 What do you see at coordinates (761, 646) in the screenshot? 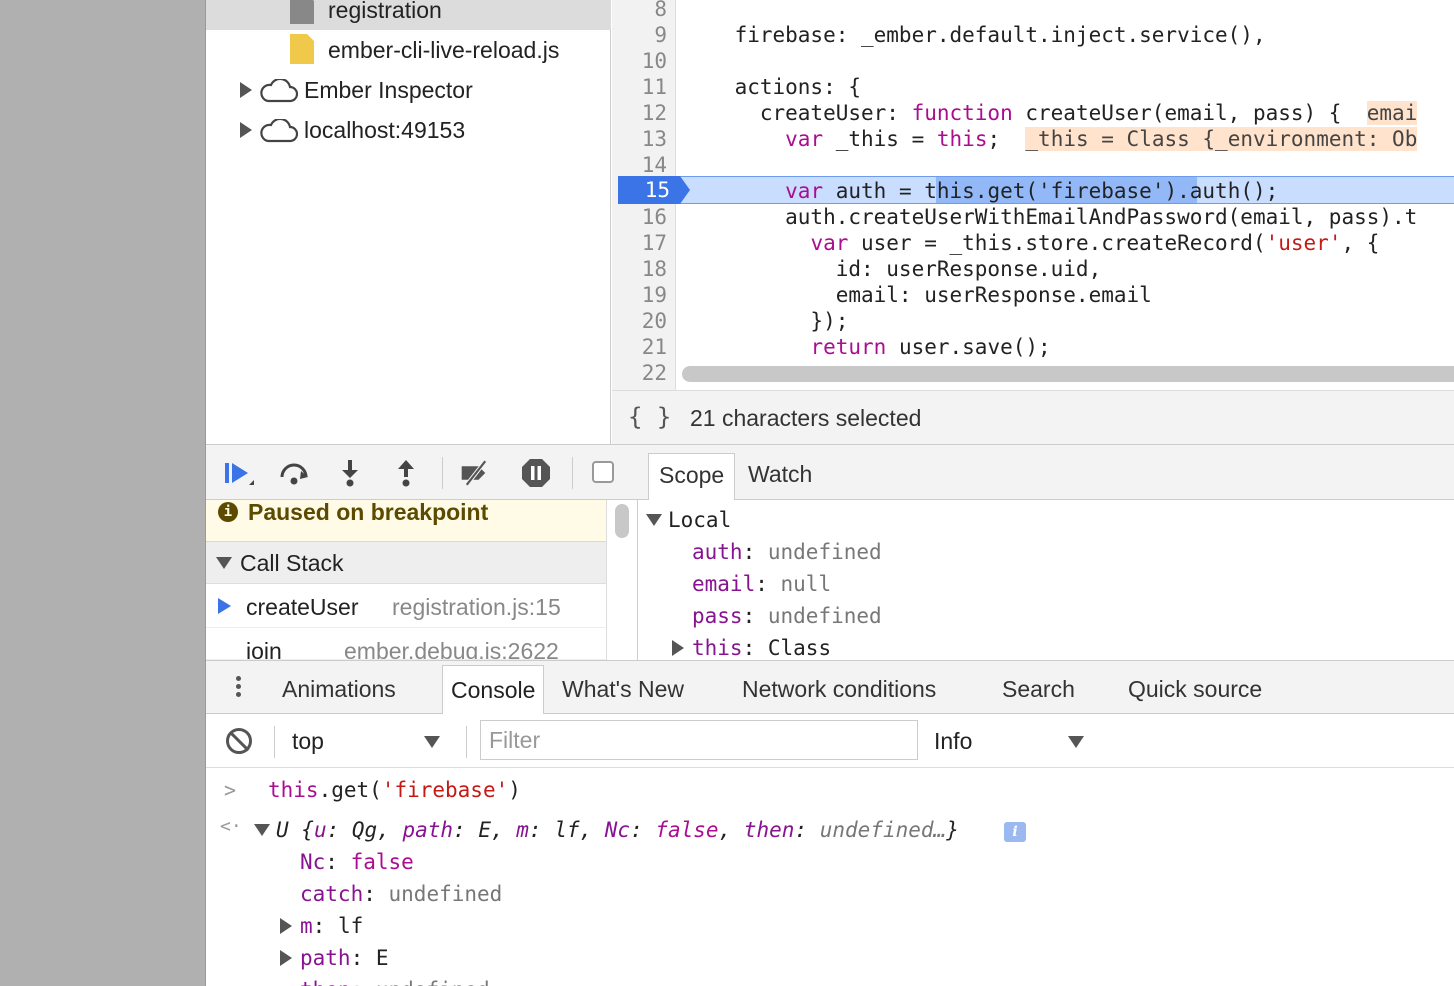
I see `scope-var: this: Class` at bounding box center [761, 646].